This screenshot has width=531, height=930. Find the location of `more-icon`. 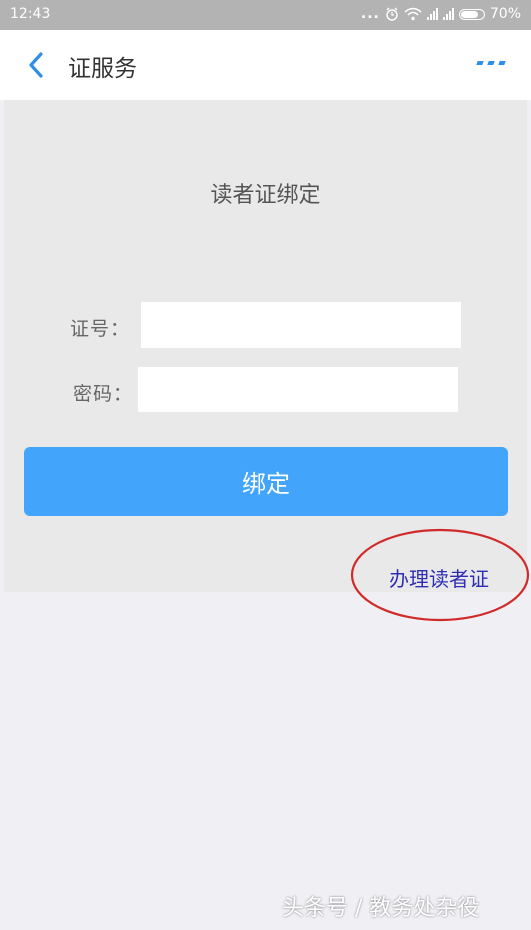

more-icon is located at coordinates (491, 63).